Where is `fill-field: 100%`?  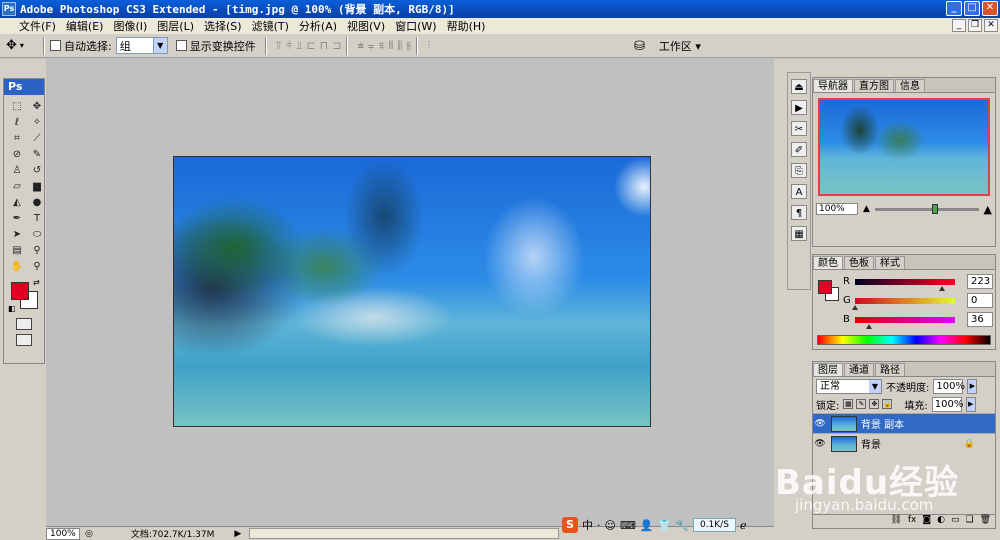 fill-field: 100% is located at coordinates (947, 404).